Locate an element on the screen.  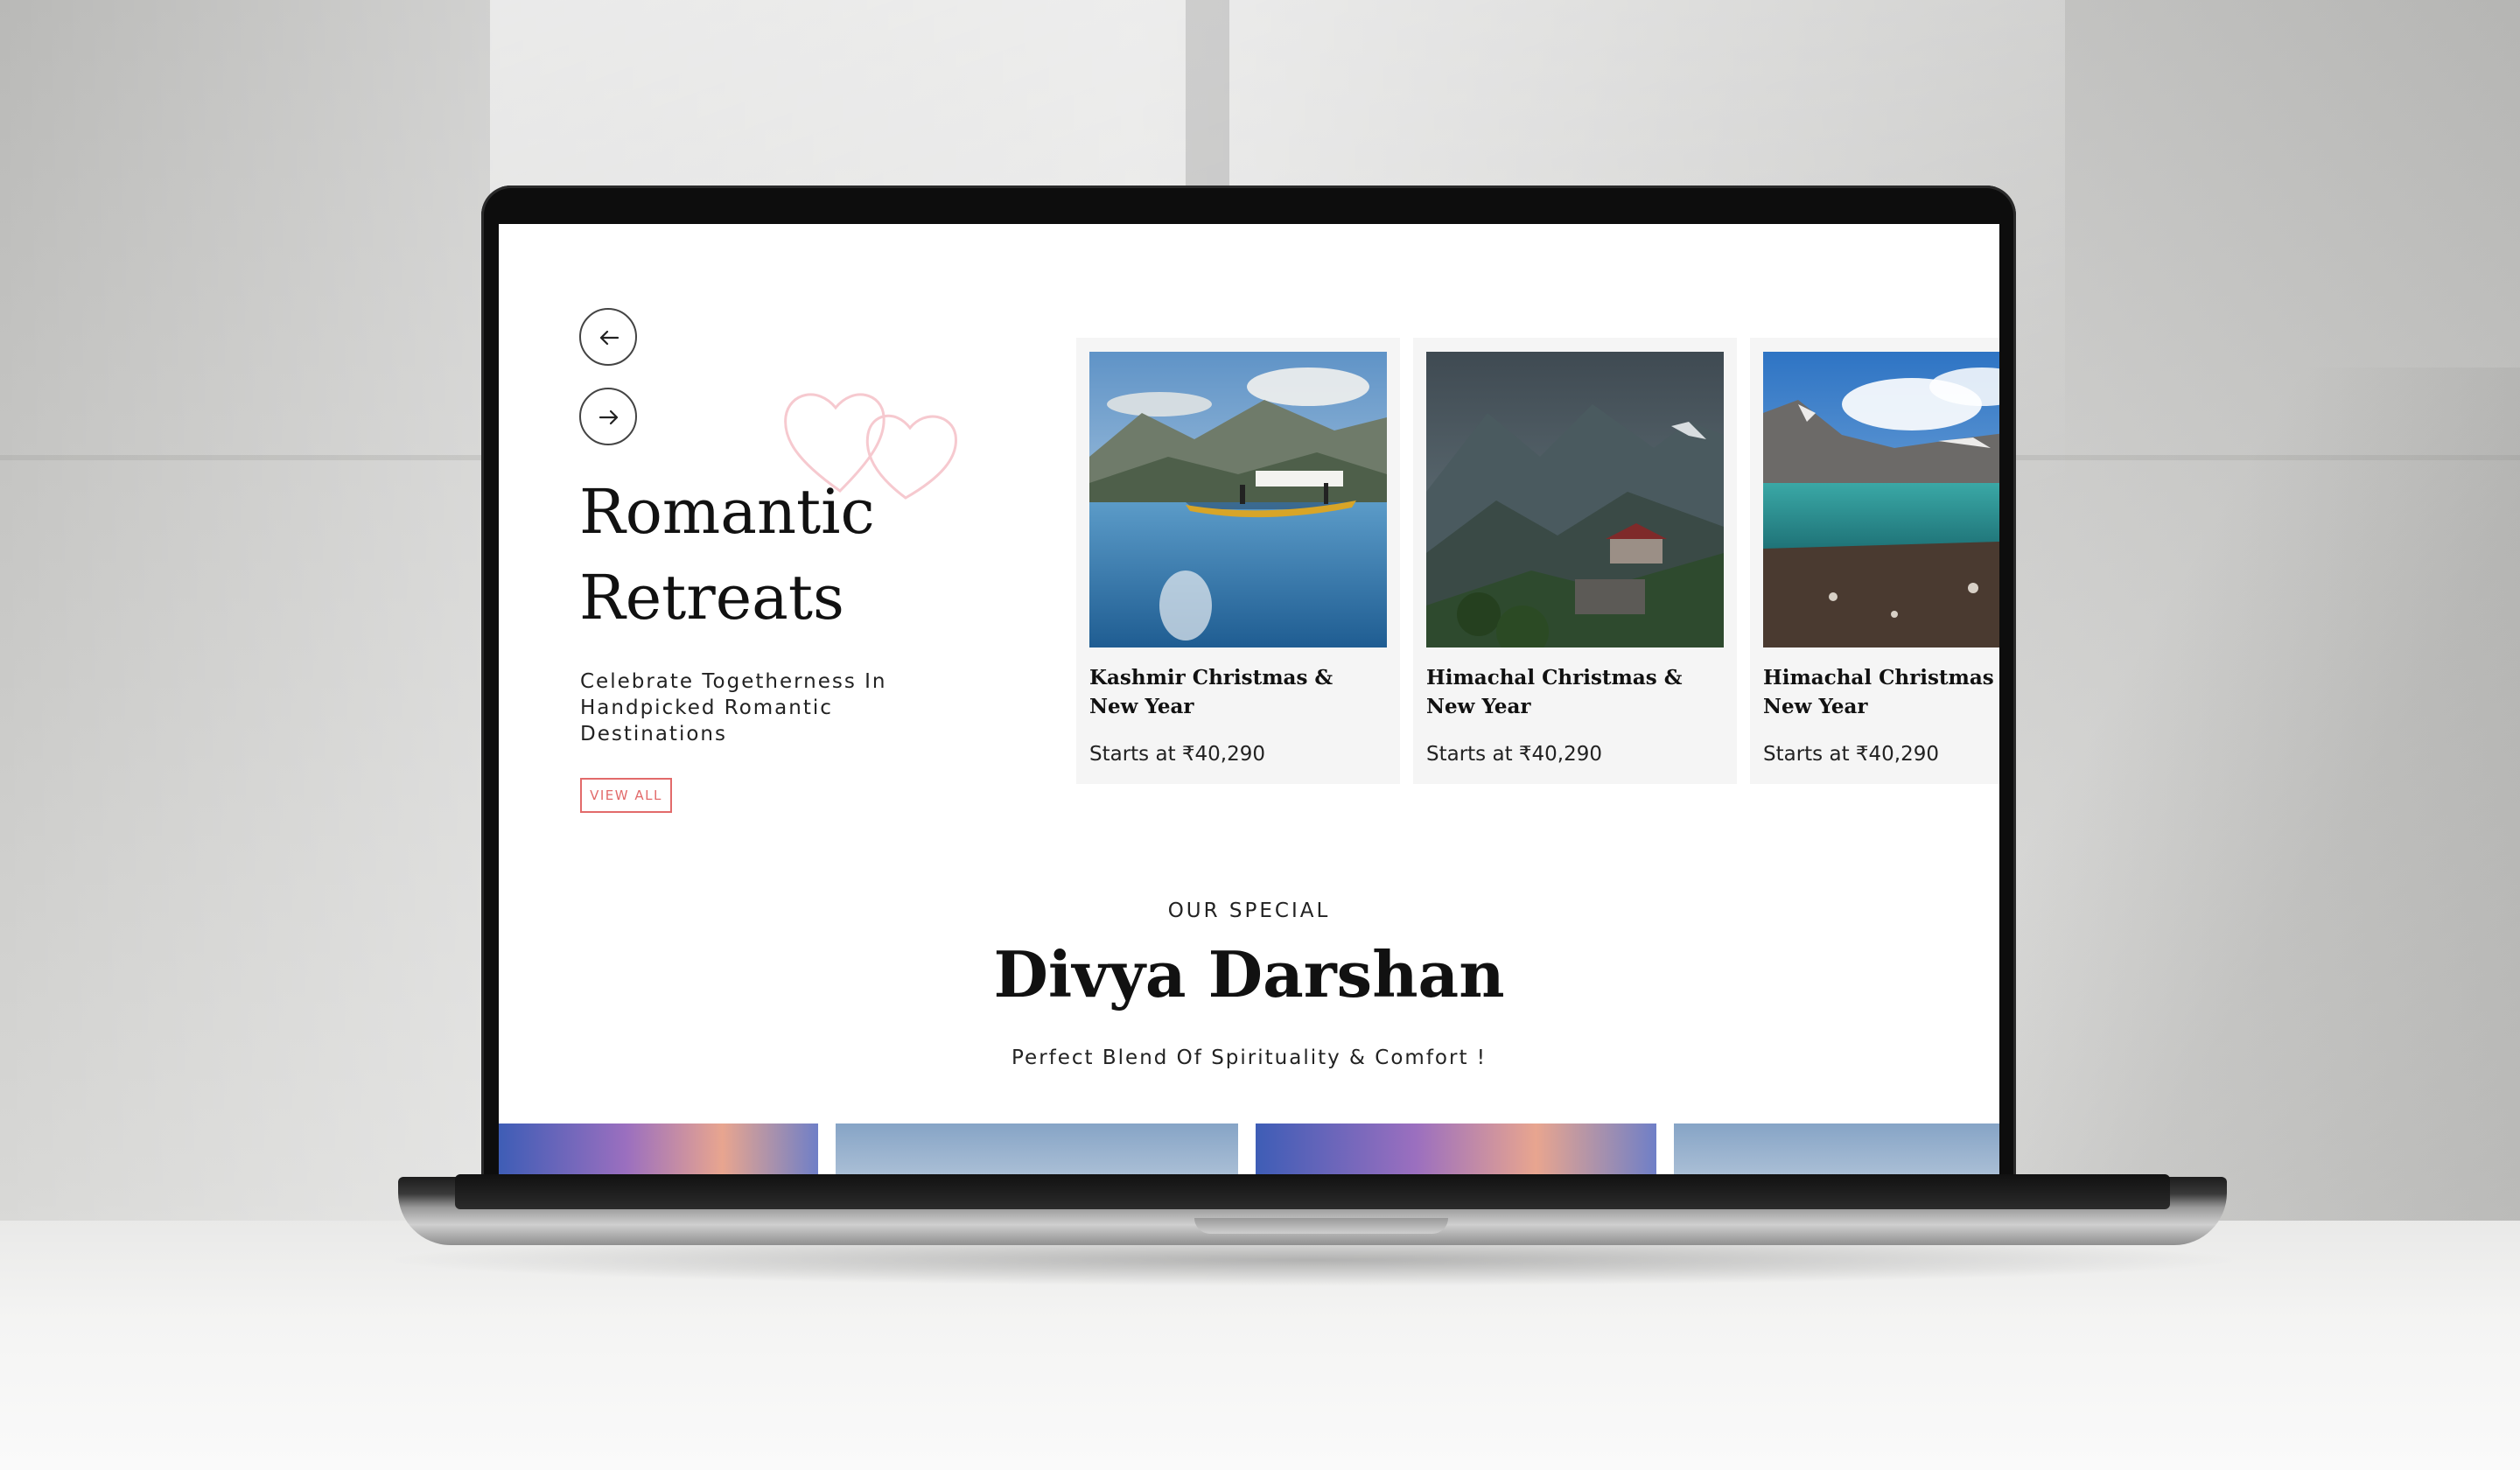
carousel-next-button is located at coordinates (608, 416).